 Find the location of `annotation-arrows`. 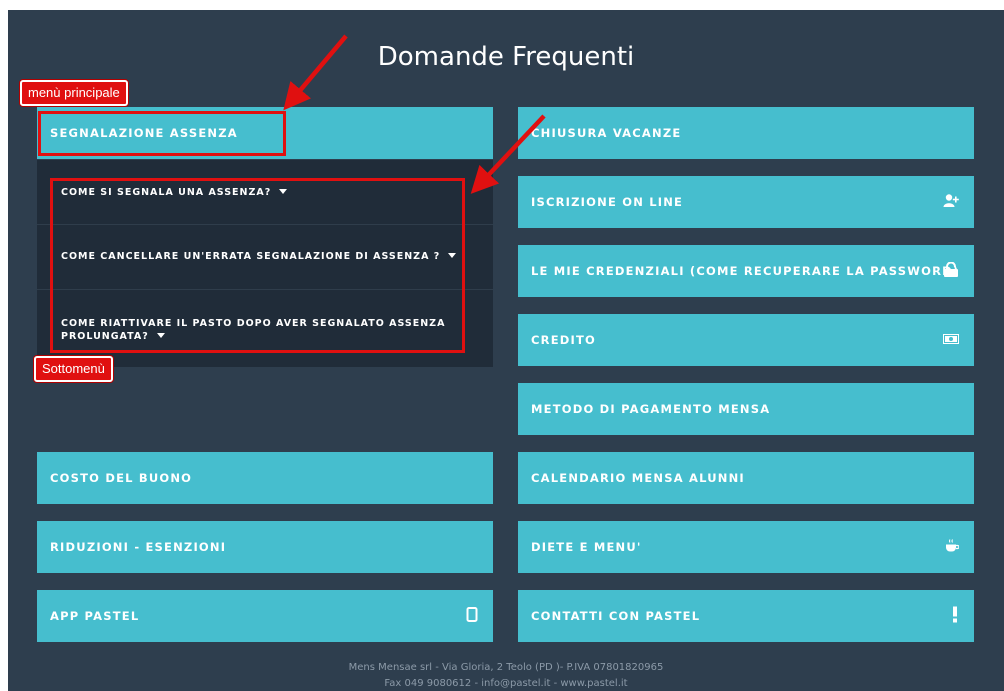

annotation-arrows is located at coordinates (414, 114).